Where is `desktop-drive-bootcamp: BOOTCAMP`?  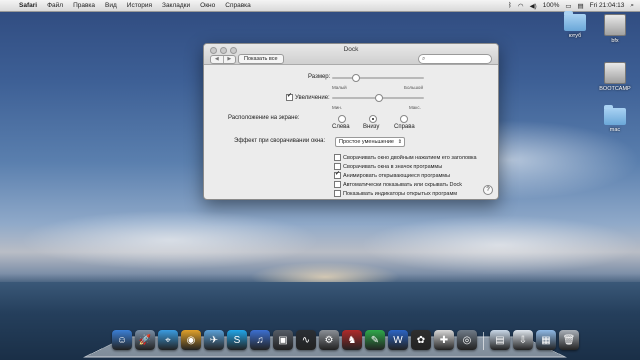 desktop-drive-bootcamp: BOOTCAMP is located at coordinates (615, 77).